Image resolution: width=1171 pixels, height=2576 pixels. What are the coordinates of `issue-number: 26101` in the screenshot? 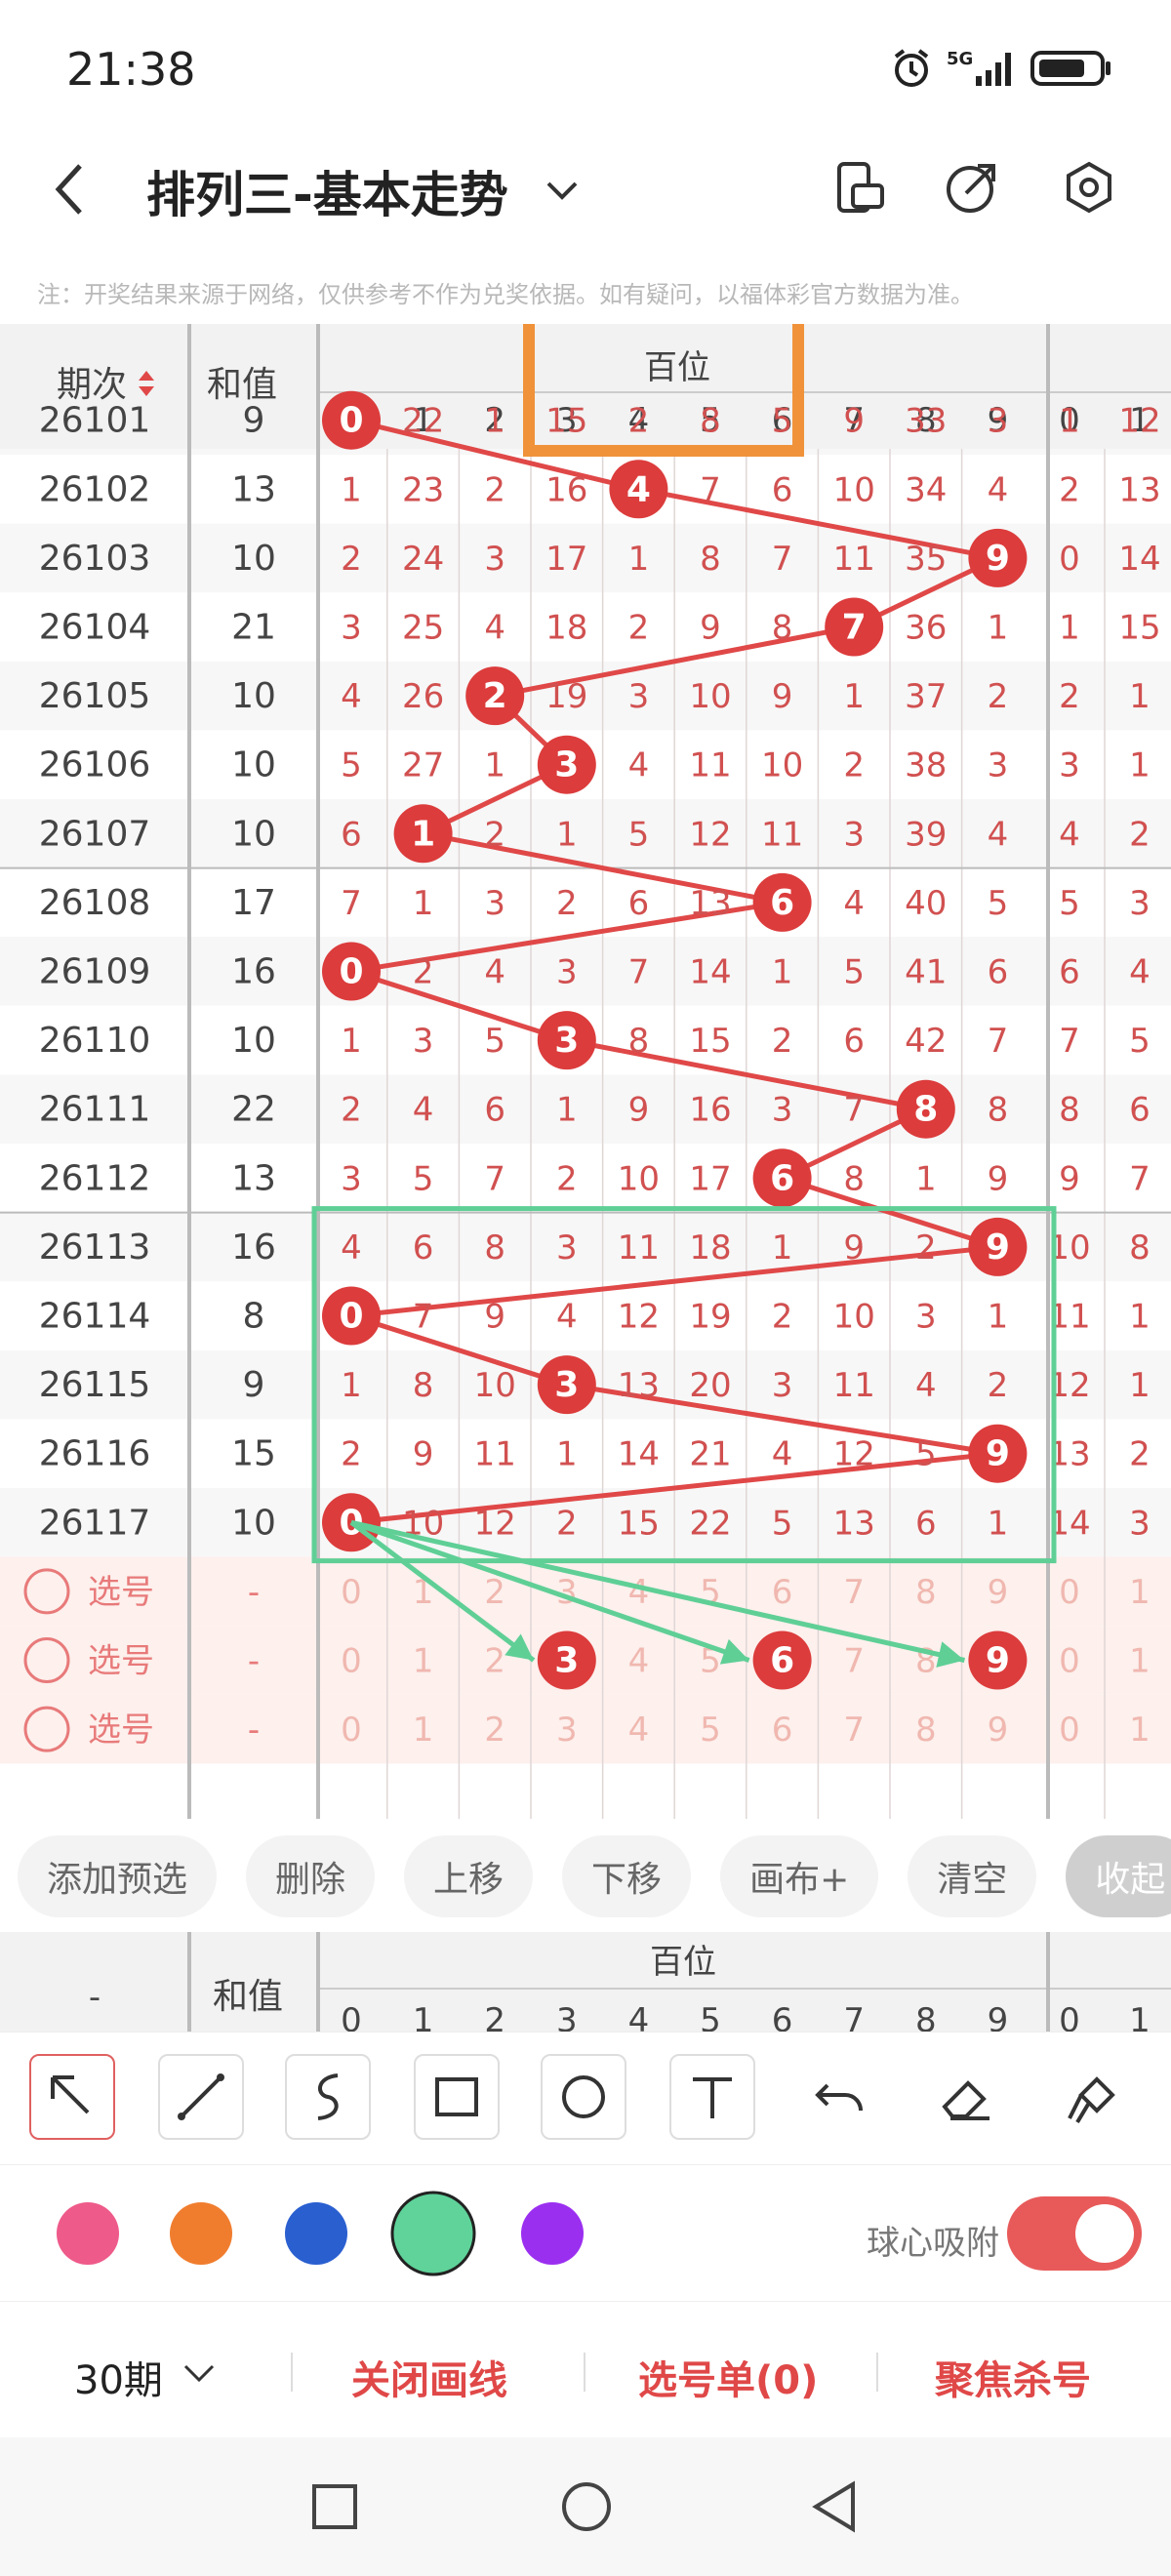 It's located at (95, 421).